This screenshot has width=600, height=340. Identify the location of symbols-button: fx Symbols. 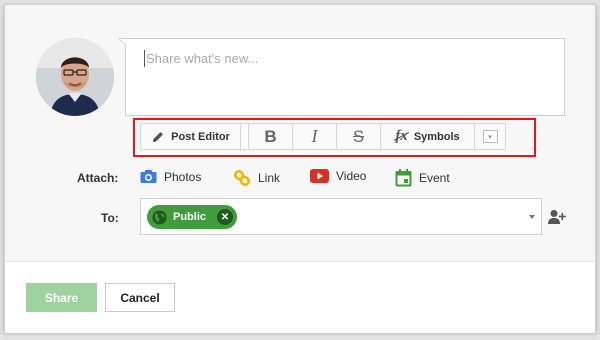
(428, 136).